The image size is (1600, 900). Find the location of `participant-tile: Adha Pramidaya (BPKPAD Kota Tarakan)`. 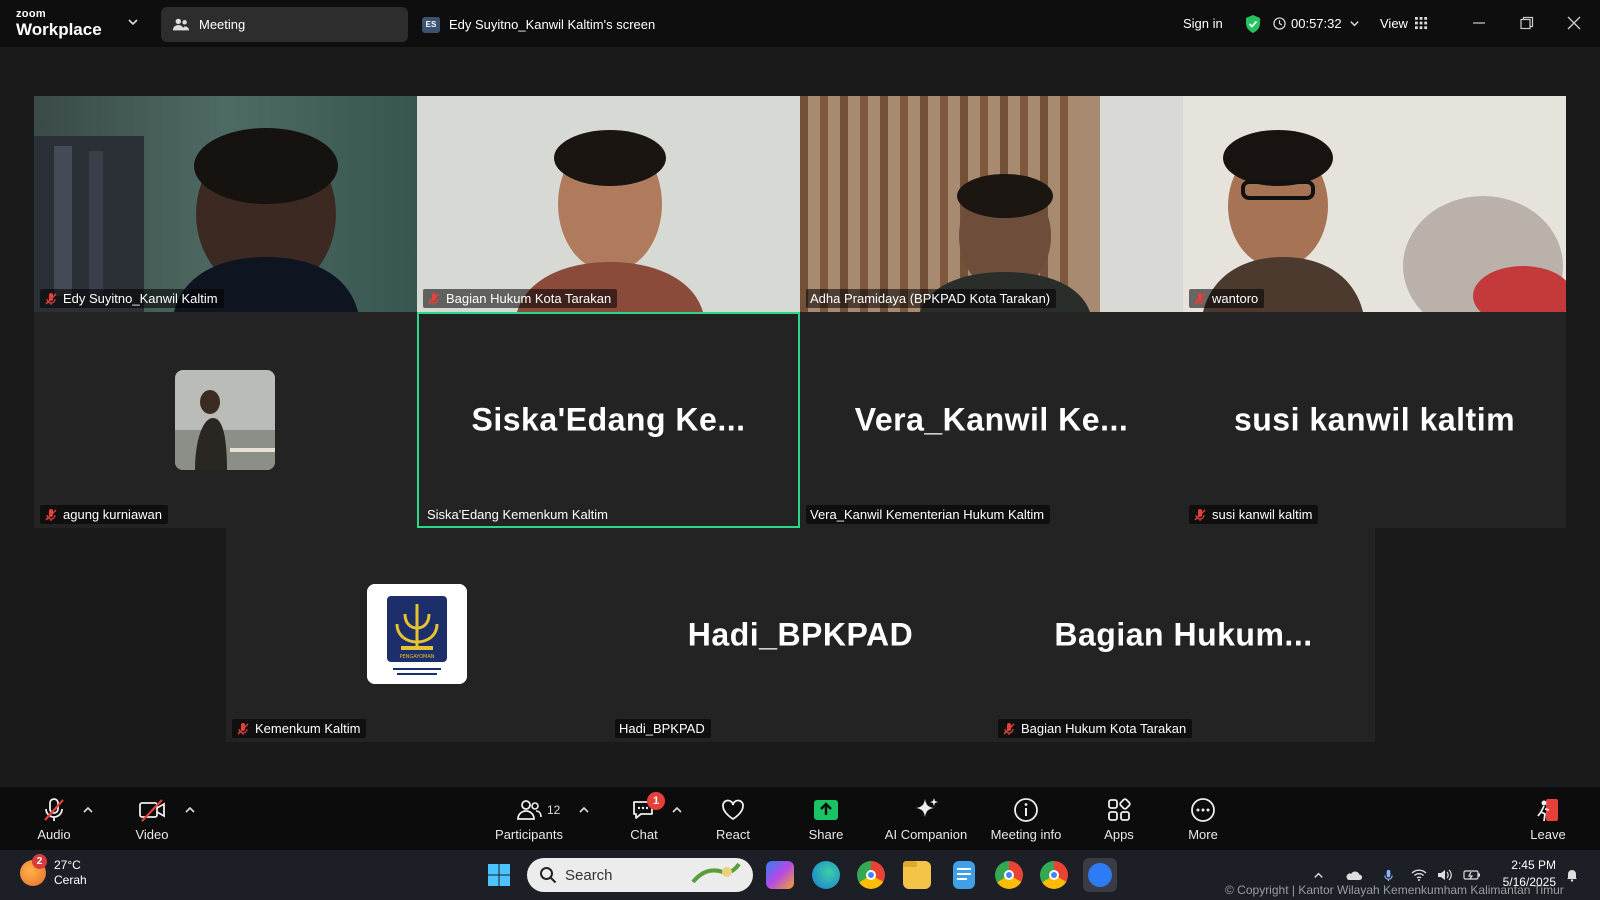

participant-tile: Adha Pramidaya (BPKPAD Kota Tarakan) is located at coordinates (991, 204).